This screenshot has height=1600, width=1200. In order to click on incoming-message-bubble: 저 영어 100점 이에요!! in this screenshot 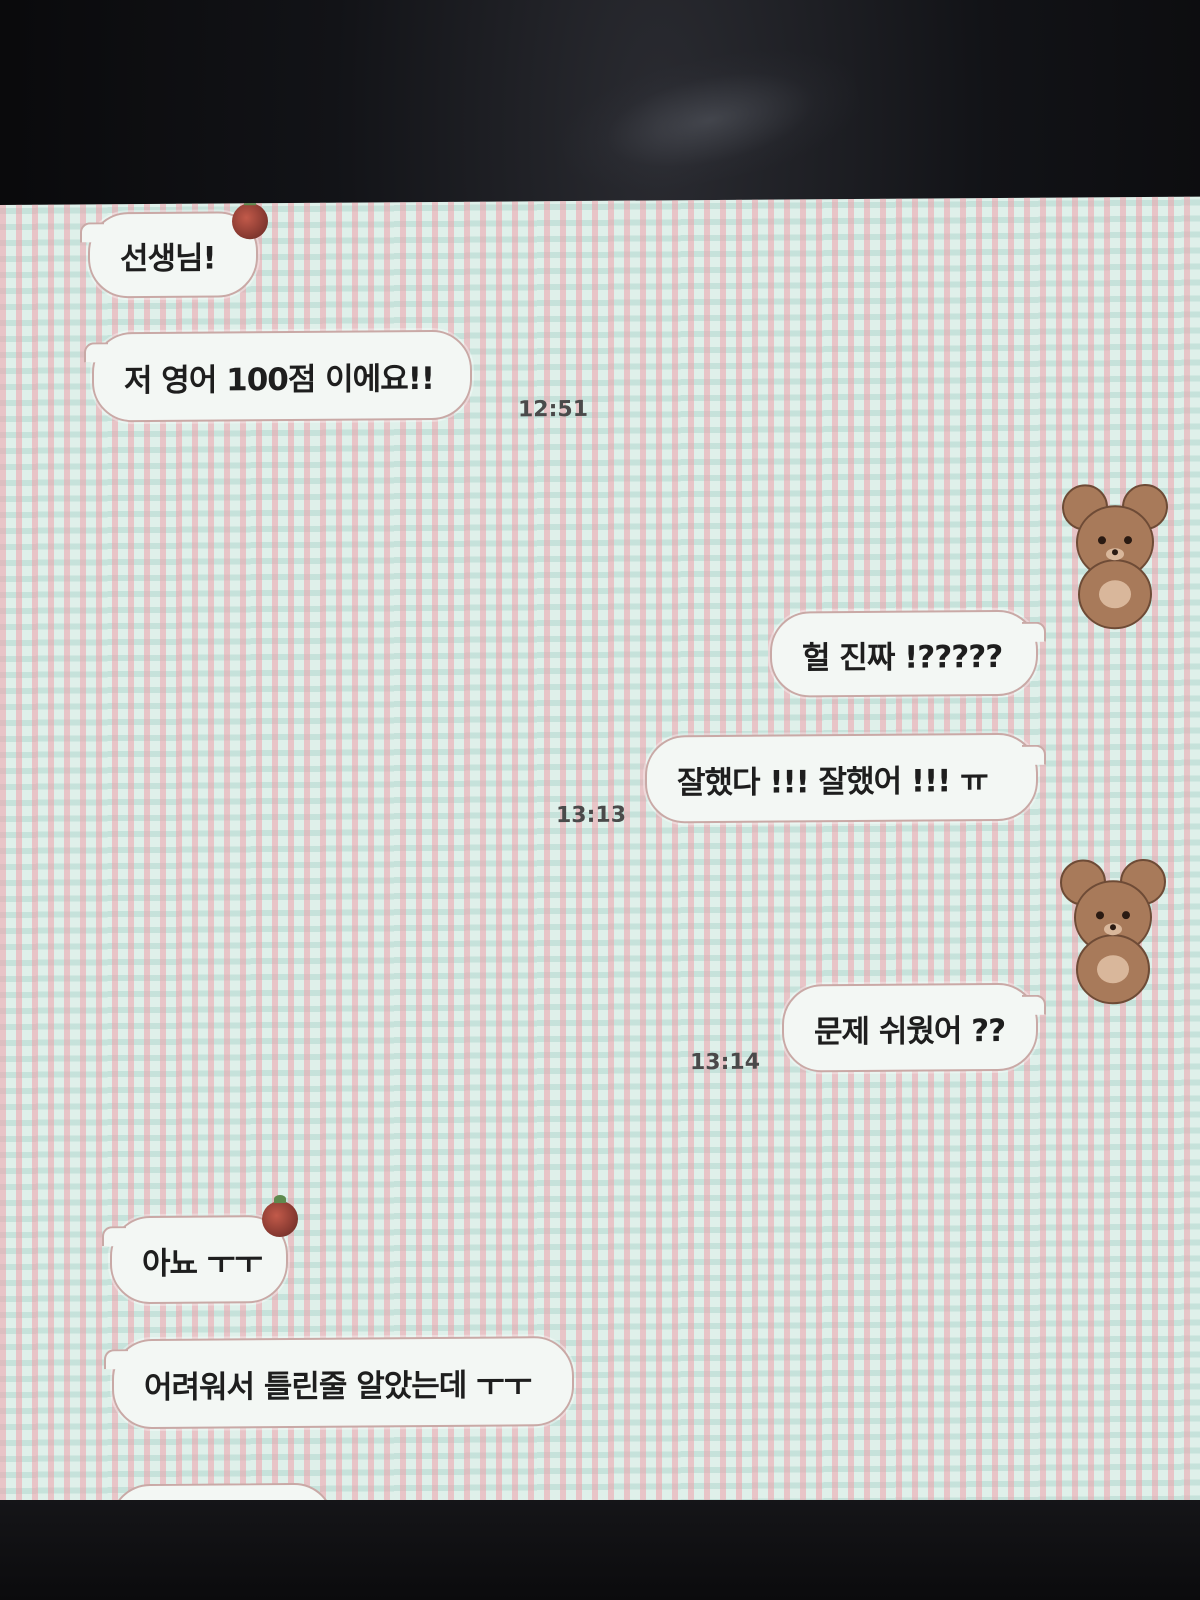, I will do `click(282, 376)`.